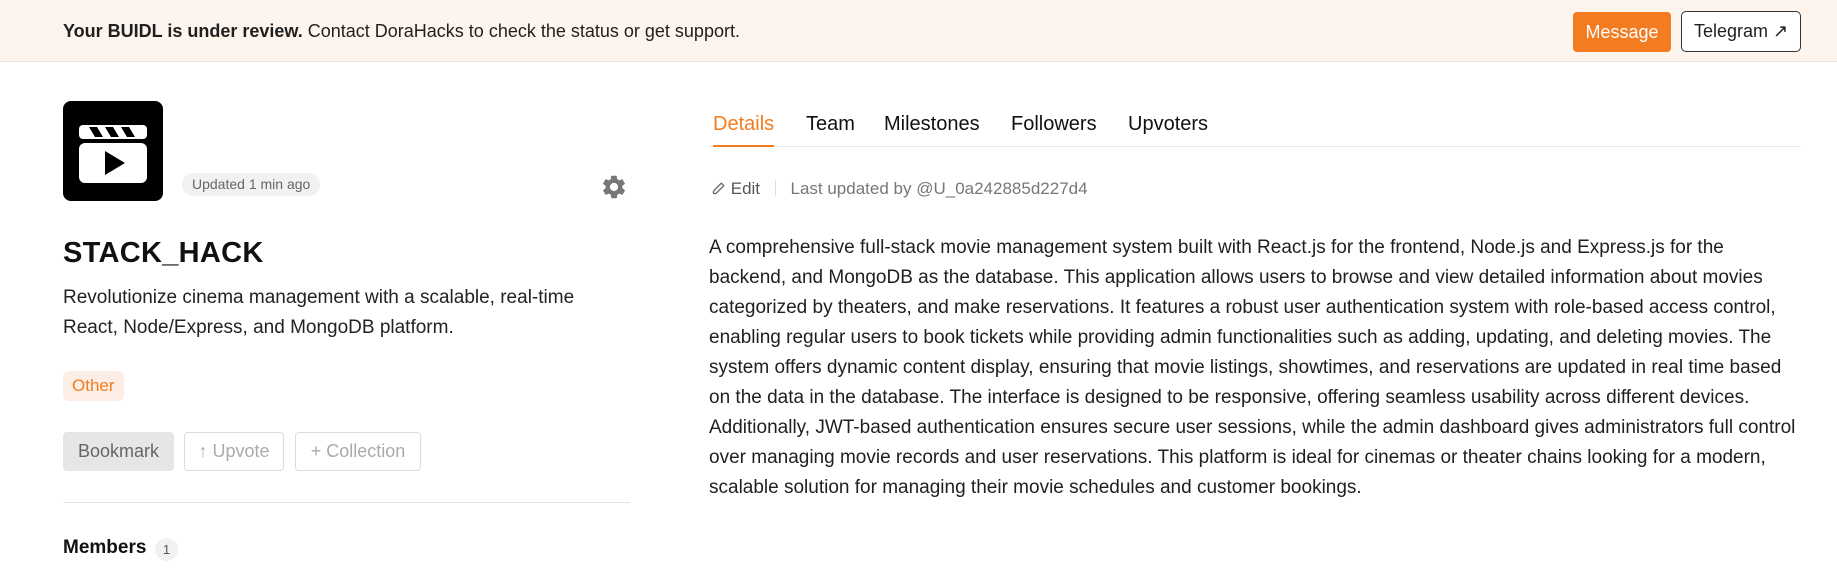  I want to click on tab-details: Details, so click(744, 130).